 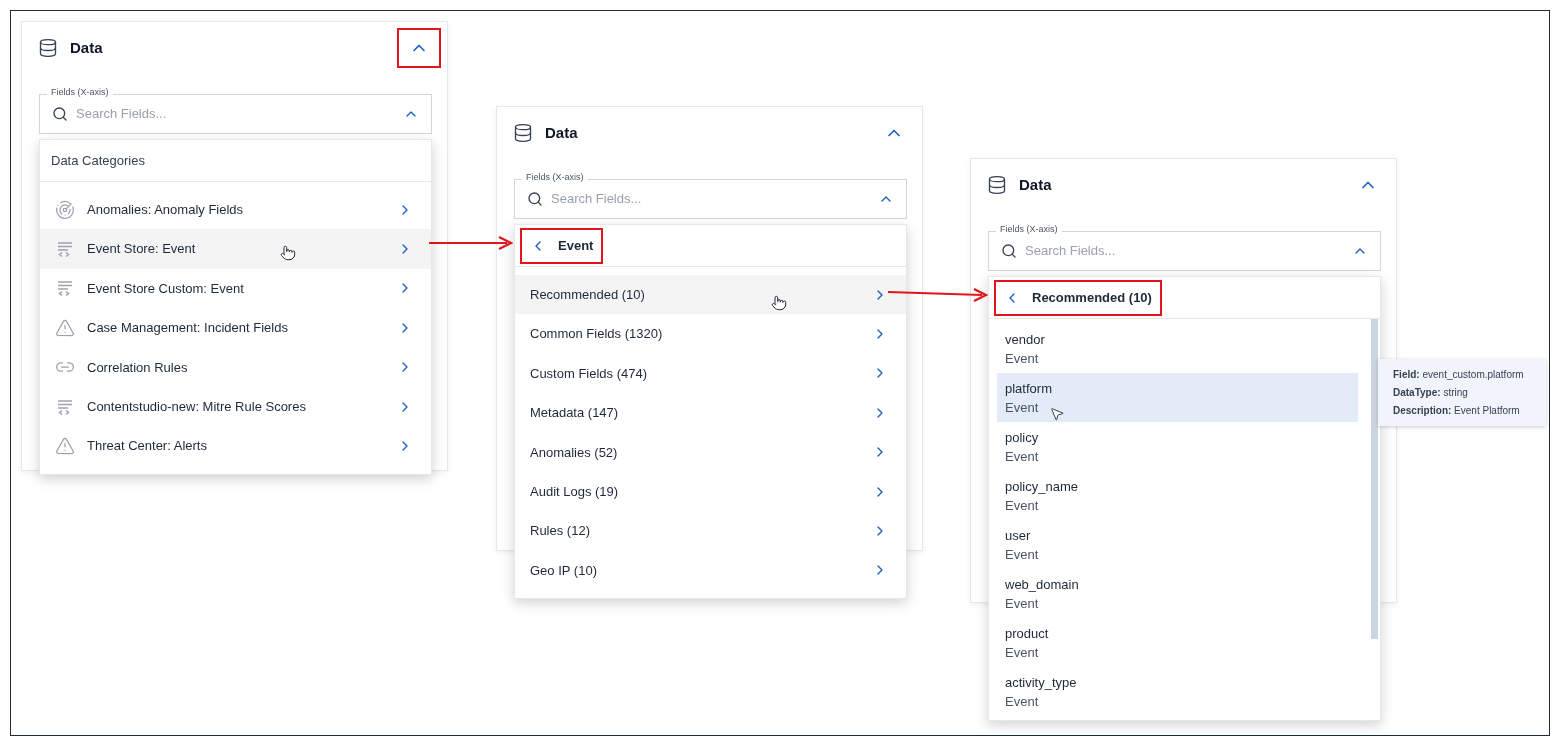 What do you see at coordinates (65, 209) in the screenshot?
I see `radar-icon` at bounding box center [65, 209].